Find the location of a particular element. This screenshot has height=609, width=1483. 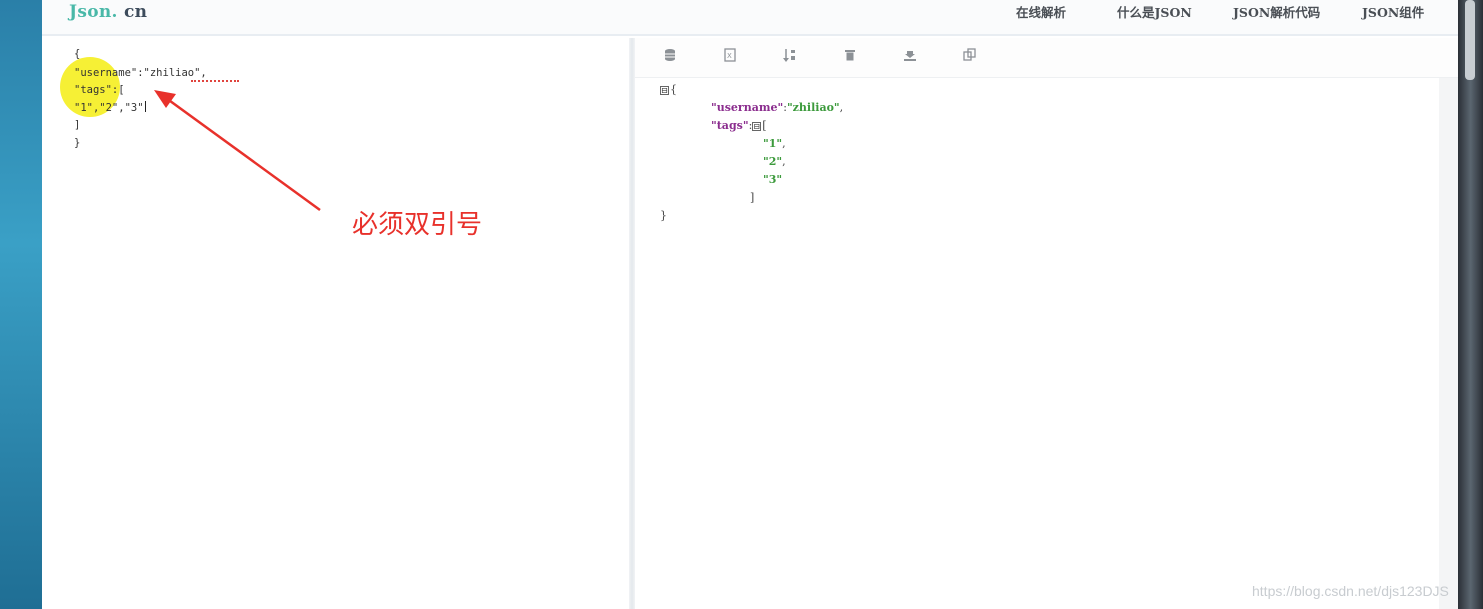

editor-line: "tags":[ is located at coordinates (99, 90).